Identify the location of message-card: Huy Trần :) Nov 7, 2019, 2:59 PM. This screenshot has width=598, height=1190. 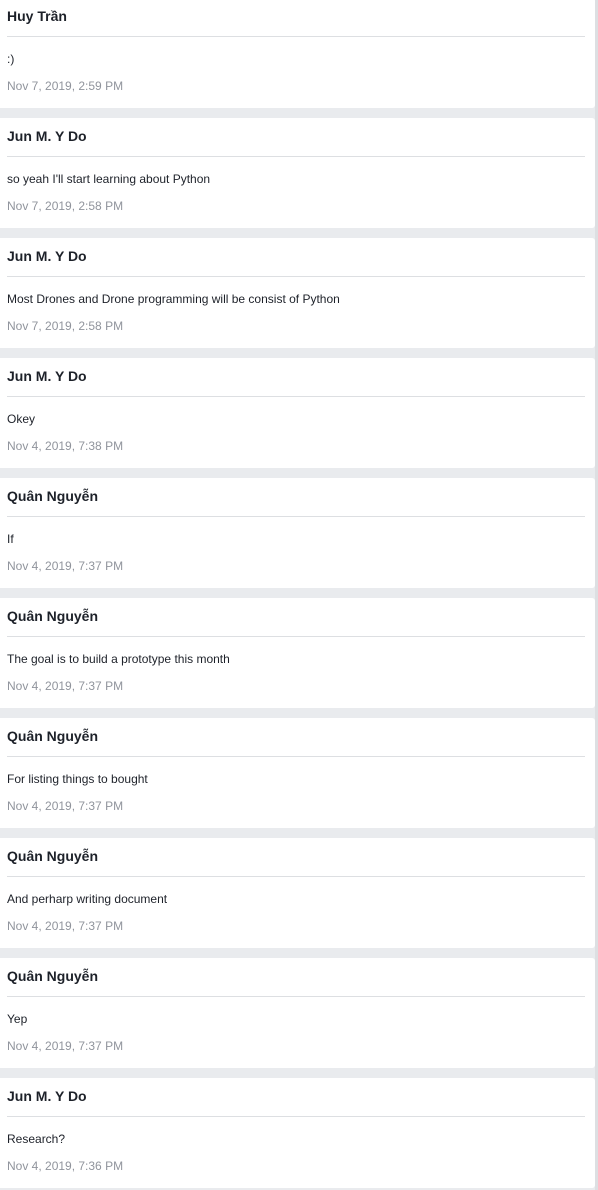
(297, 54).